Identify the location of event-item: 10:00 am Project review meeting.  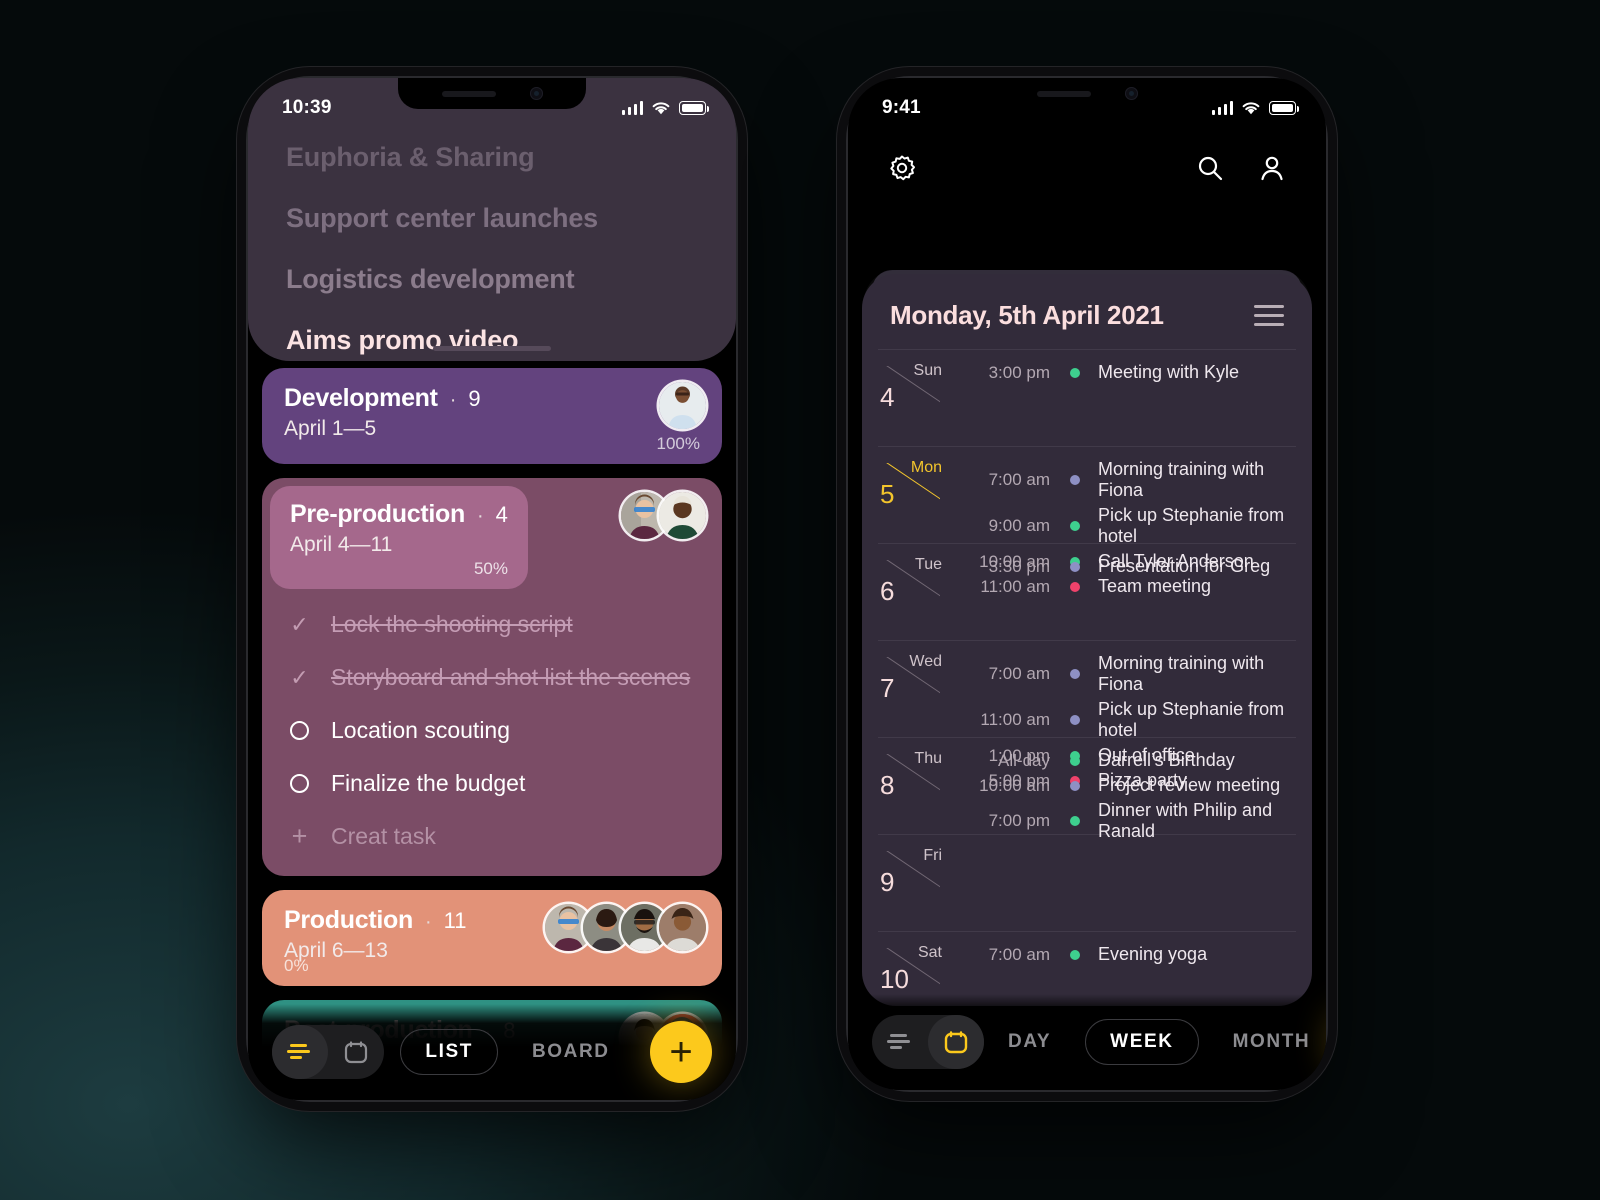
(1125, 785).